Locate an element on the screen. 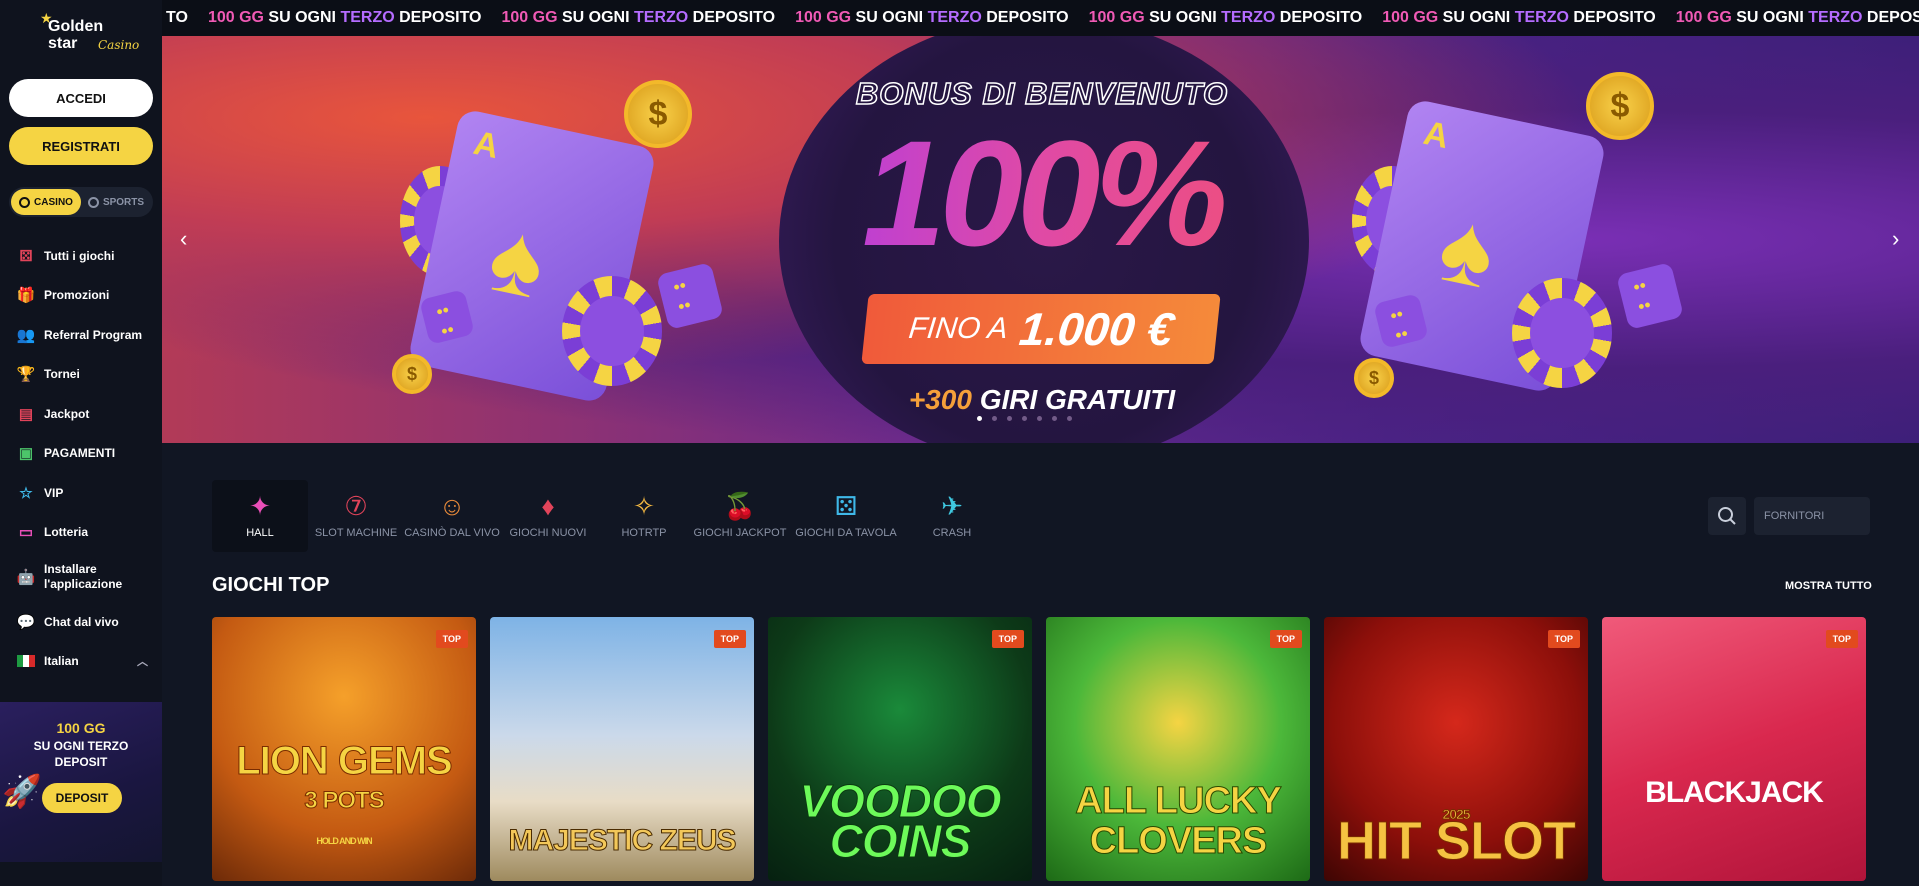 Image resolution: width=1919 pixels, height=886 pixels. game-card-lion-gems: TOP LION GEMS 3 POTS HOLD AND WIN is located at coordinates (344, 749).